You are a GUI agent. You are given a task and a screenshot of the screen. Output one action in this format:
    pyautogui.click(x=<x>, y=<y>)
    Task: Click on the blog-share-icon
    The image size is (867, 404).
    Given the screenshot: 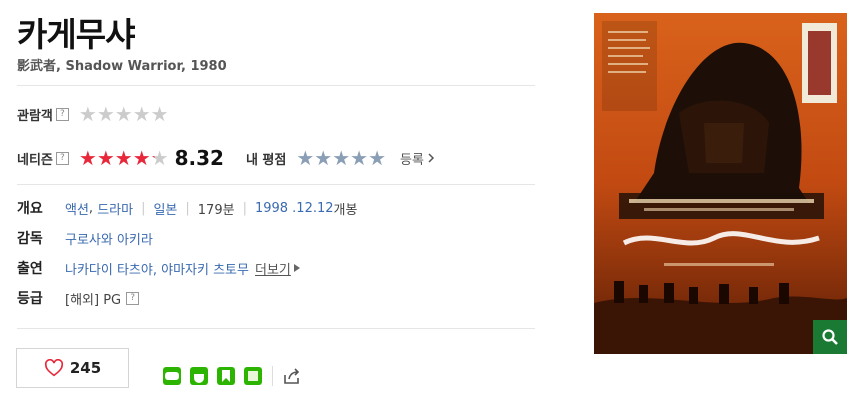 What is the action you would take?
    pyautogui.click(x=172, y=376)
    